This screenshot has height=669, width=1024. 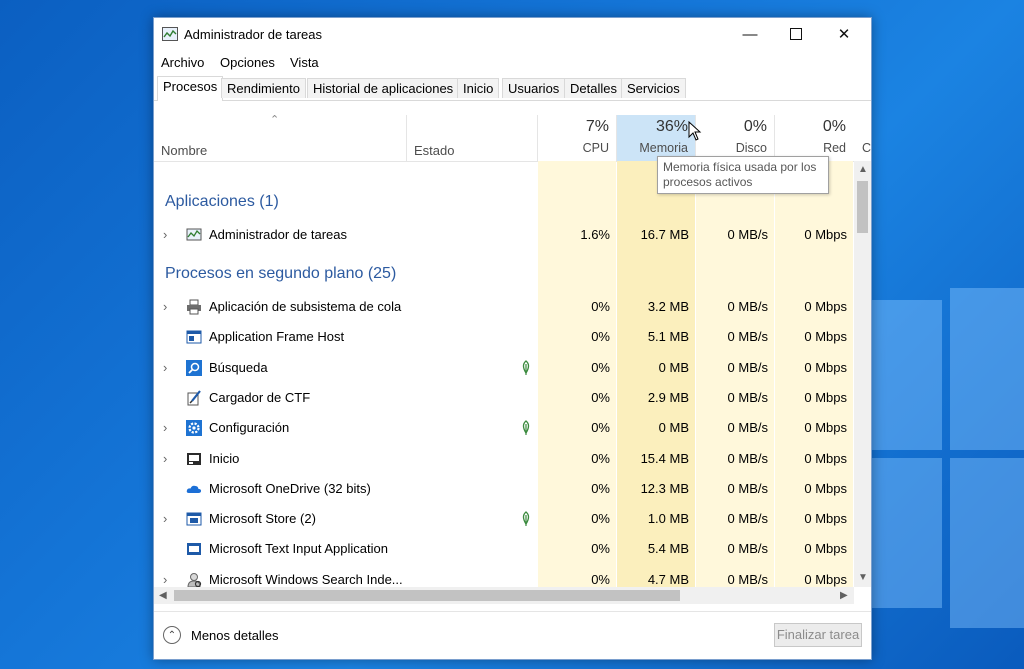 I want to click on menu-opciones: Opciones, so click(x=247, y=62).